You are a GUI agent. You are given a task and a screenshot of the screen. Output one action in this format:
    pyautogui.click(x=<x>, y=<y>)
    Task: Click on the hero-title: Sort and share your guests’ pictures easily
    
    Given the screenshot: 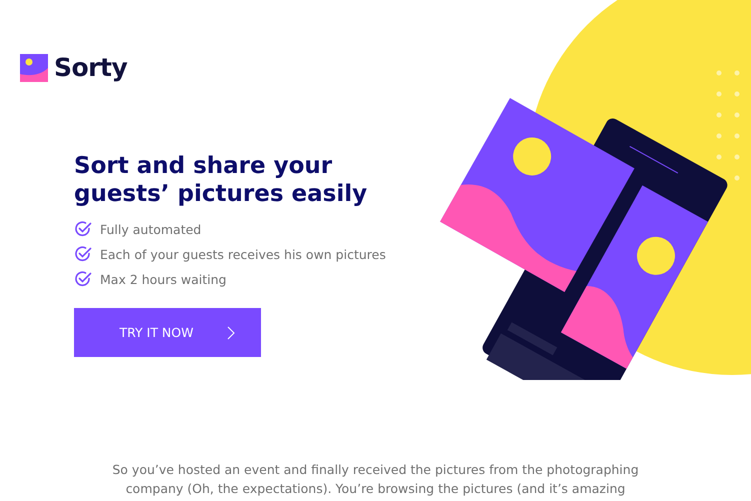 What is the action you would take?
    pyautogui.click(x=221, y=180)
    